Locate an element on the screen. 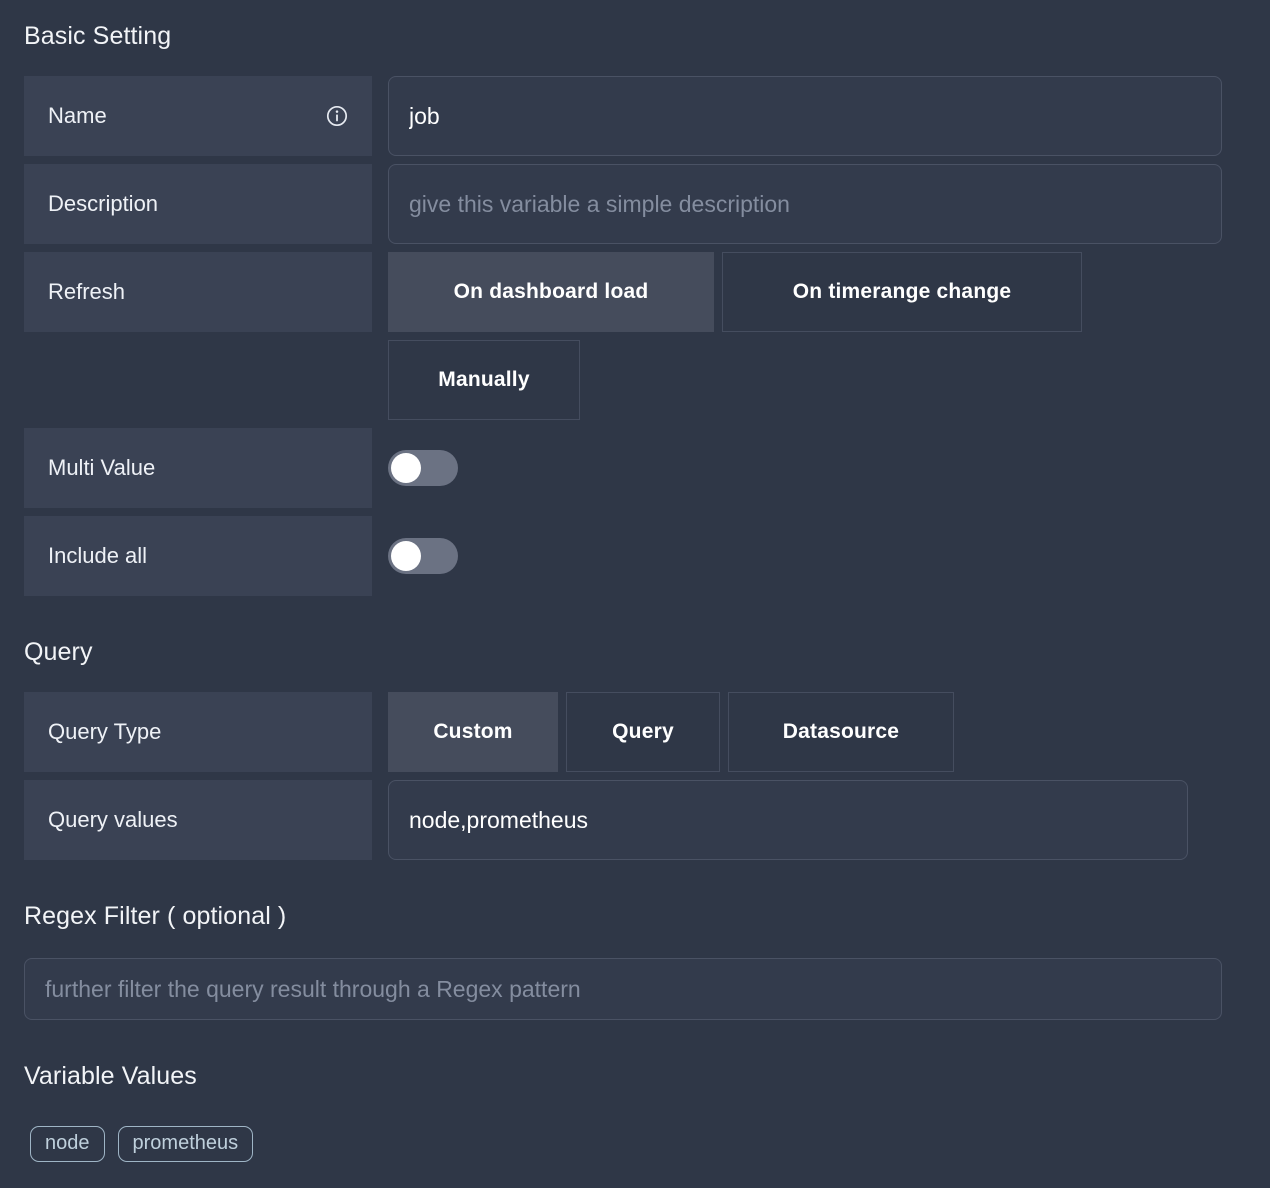 The width and height of the screenshot is (1270, 1188). label-cell-include-all: Include all is located at coordinates (198, 556).